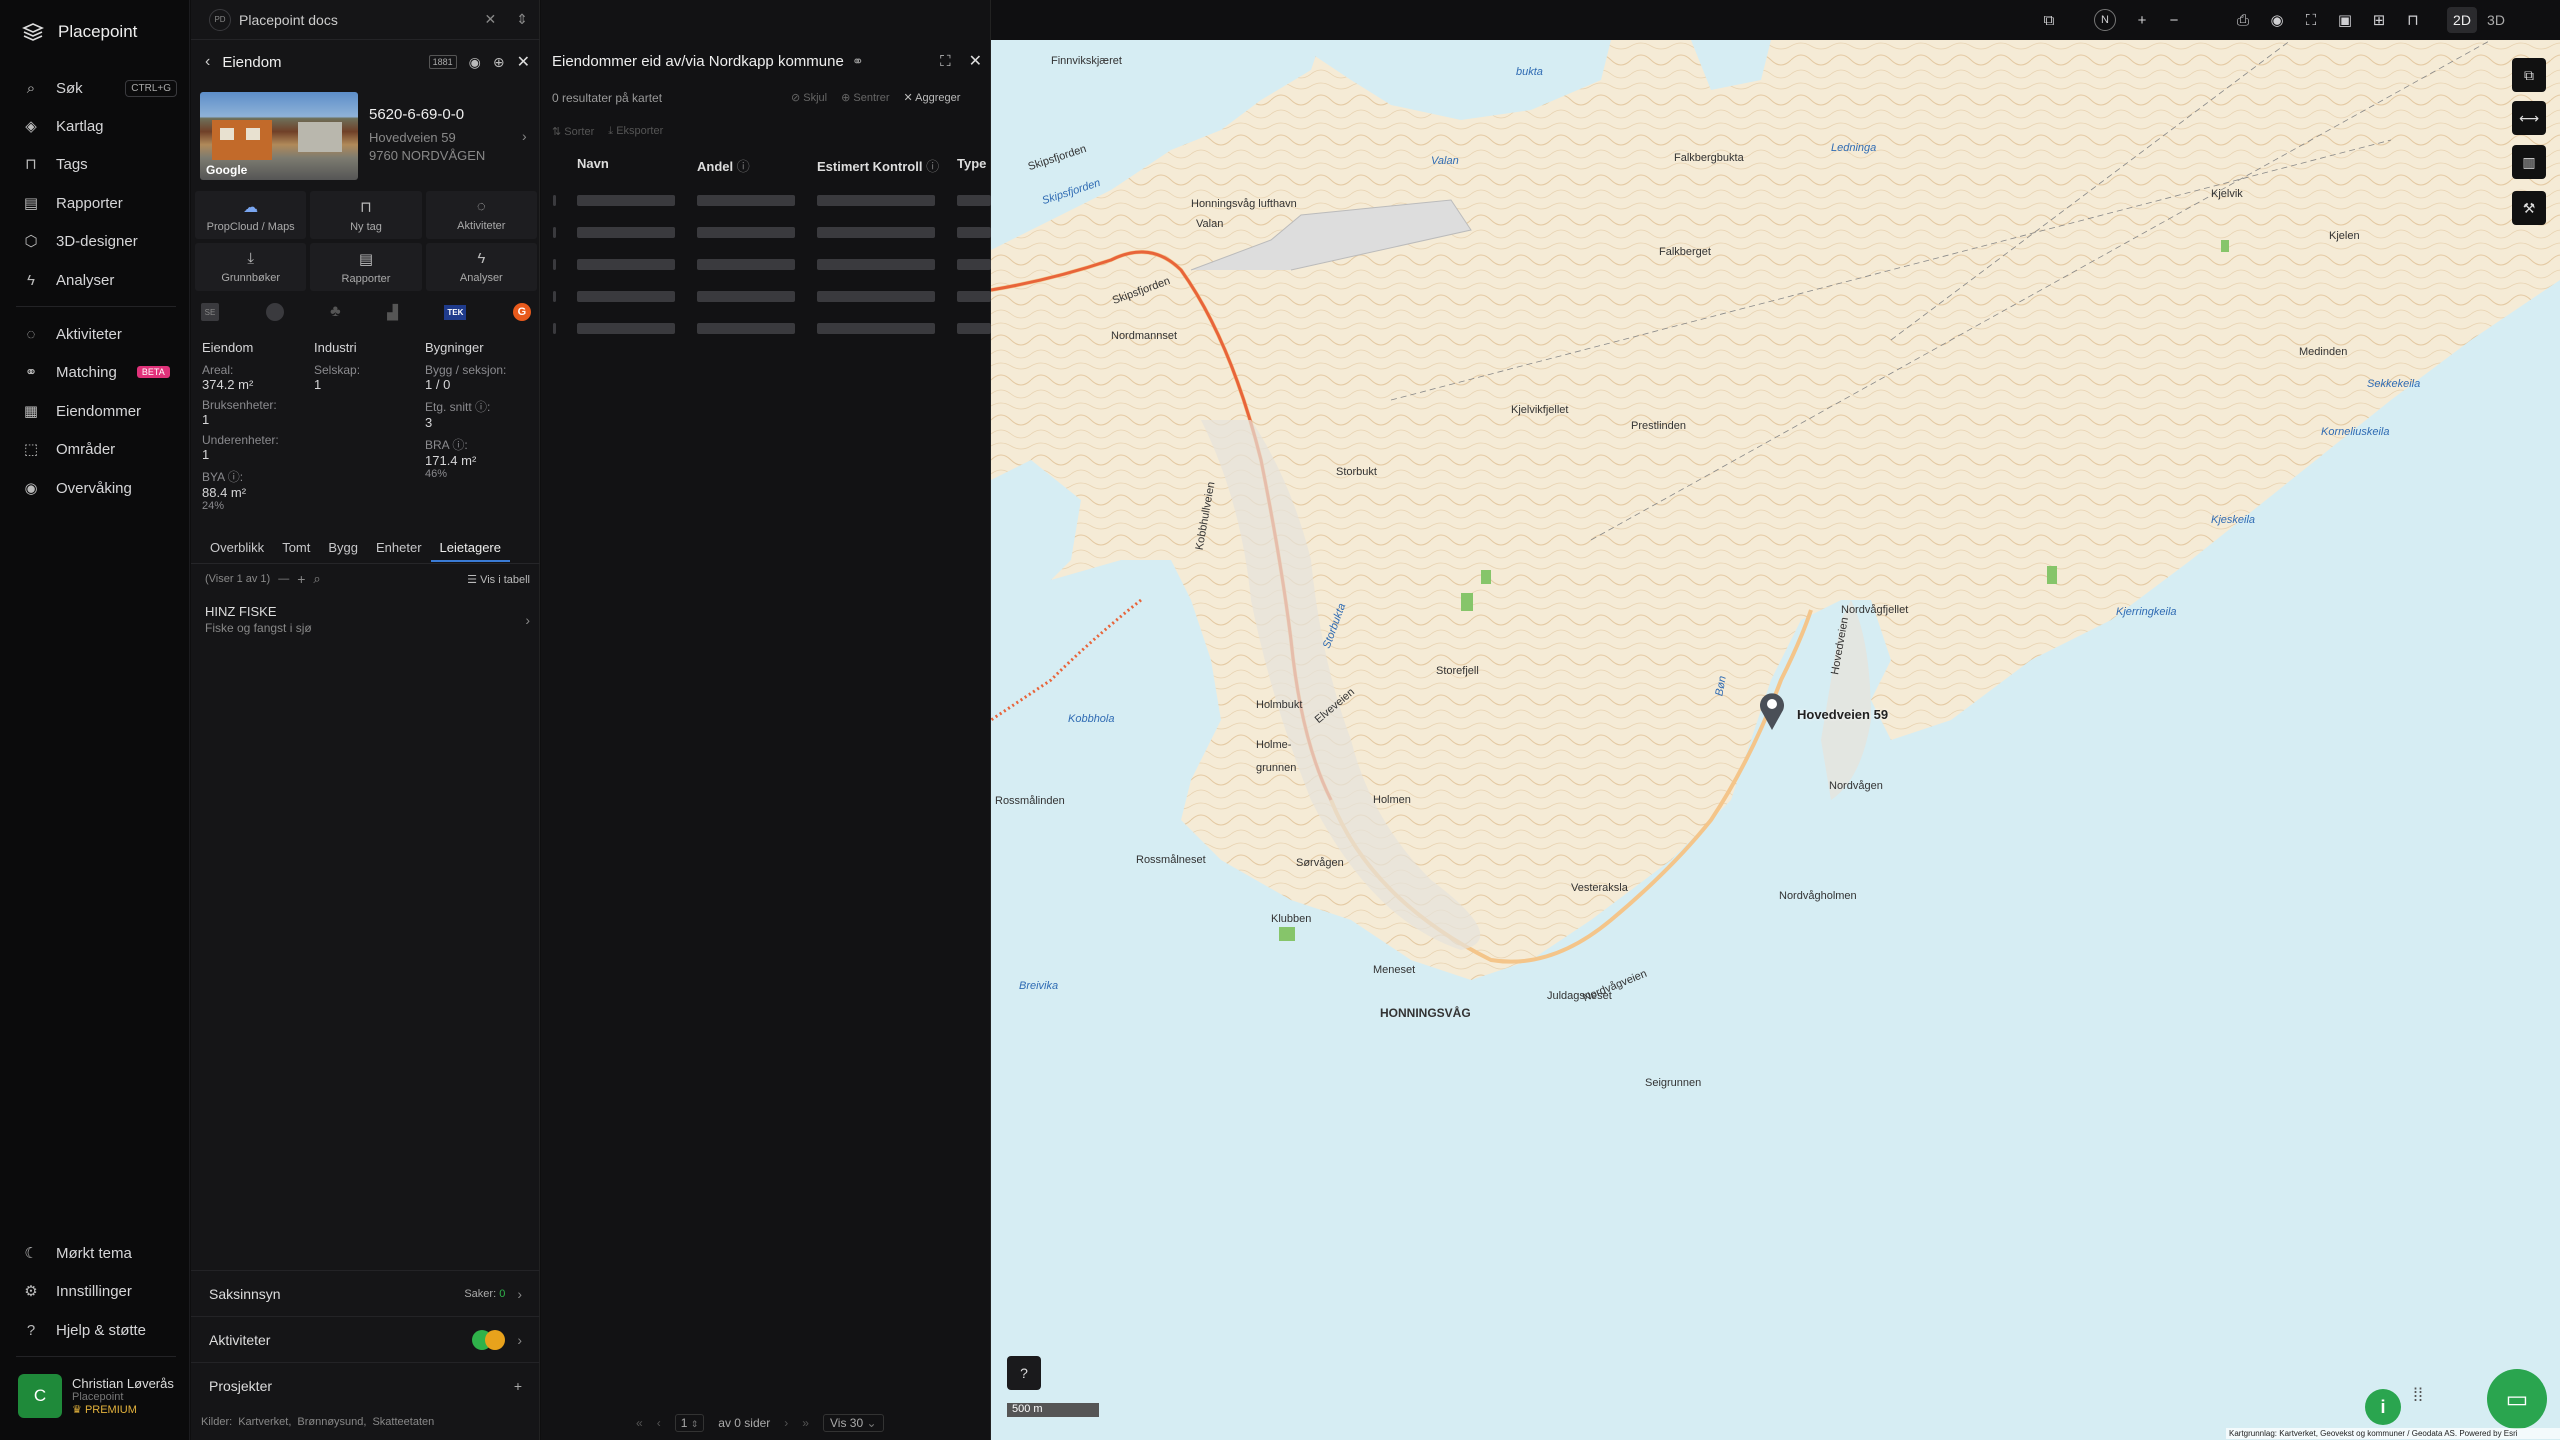 Image resolution: width=2560 pixels, height=1440 pixels. What do you see at coordinates (573, 131) in the screenshot?
I see `sort-button: ⇅ Sorter` at bounding box center [573, 131].